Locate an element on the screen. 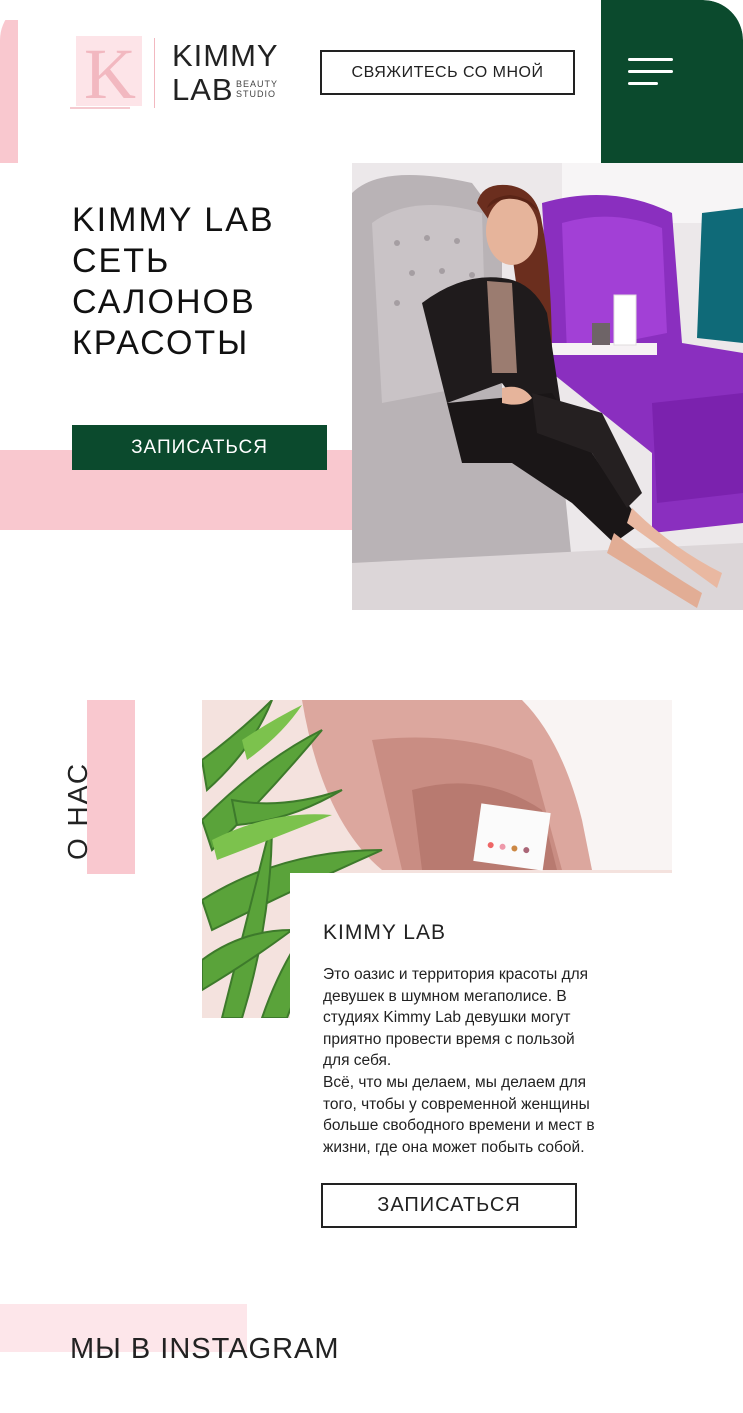 The height and width of the screenshot is (1413, 743). logo-monogram-icon: K is located at coordinates (106, 73).